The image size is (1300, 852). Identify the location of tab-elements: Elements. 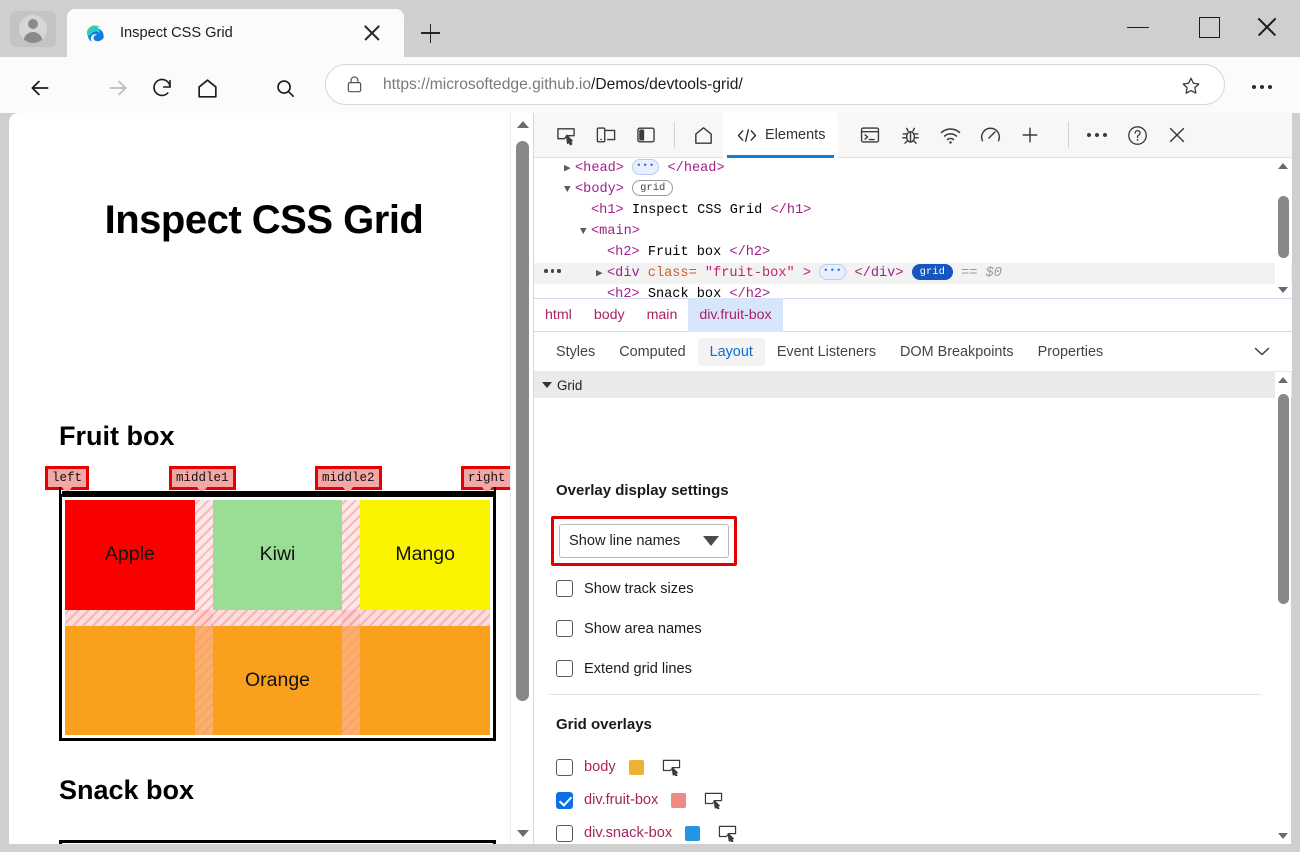
(781, 135).